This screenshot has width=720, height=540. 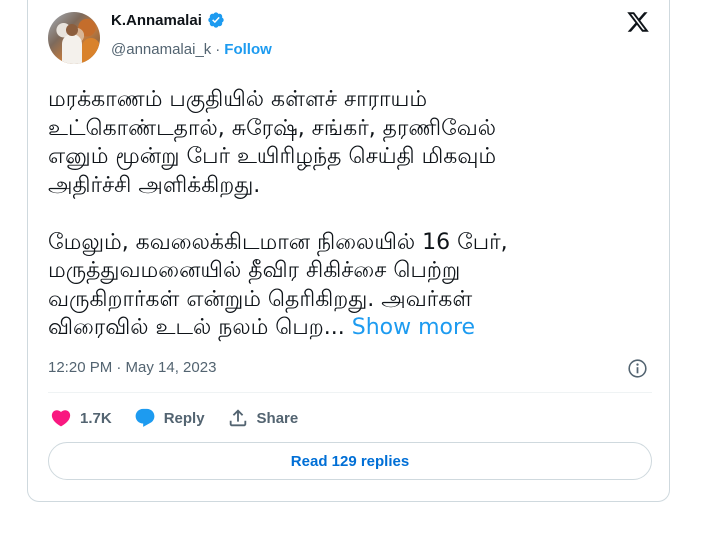 I want to click on reply-button: Reply, so click(x=169, y=418).